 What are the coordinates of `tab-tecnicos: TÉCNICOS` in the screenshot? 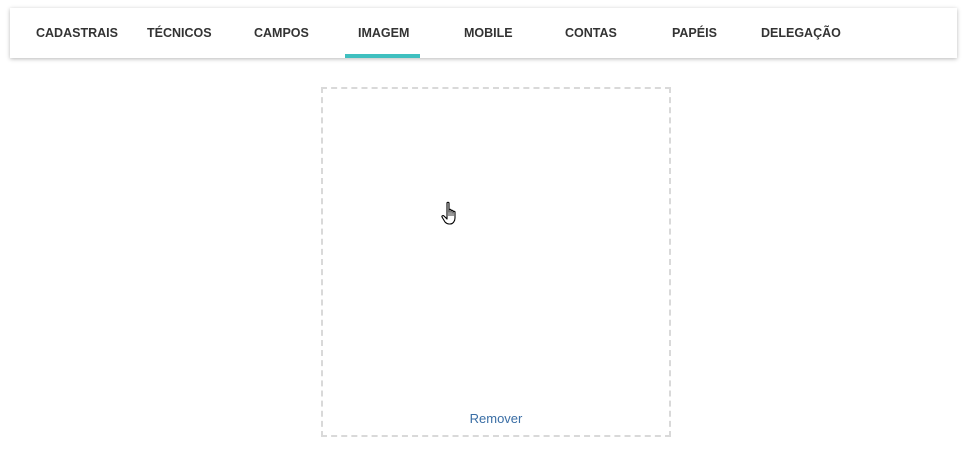 It's located at (179, 33).